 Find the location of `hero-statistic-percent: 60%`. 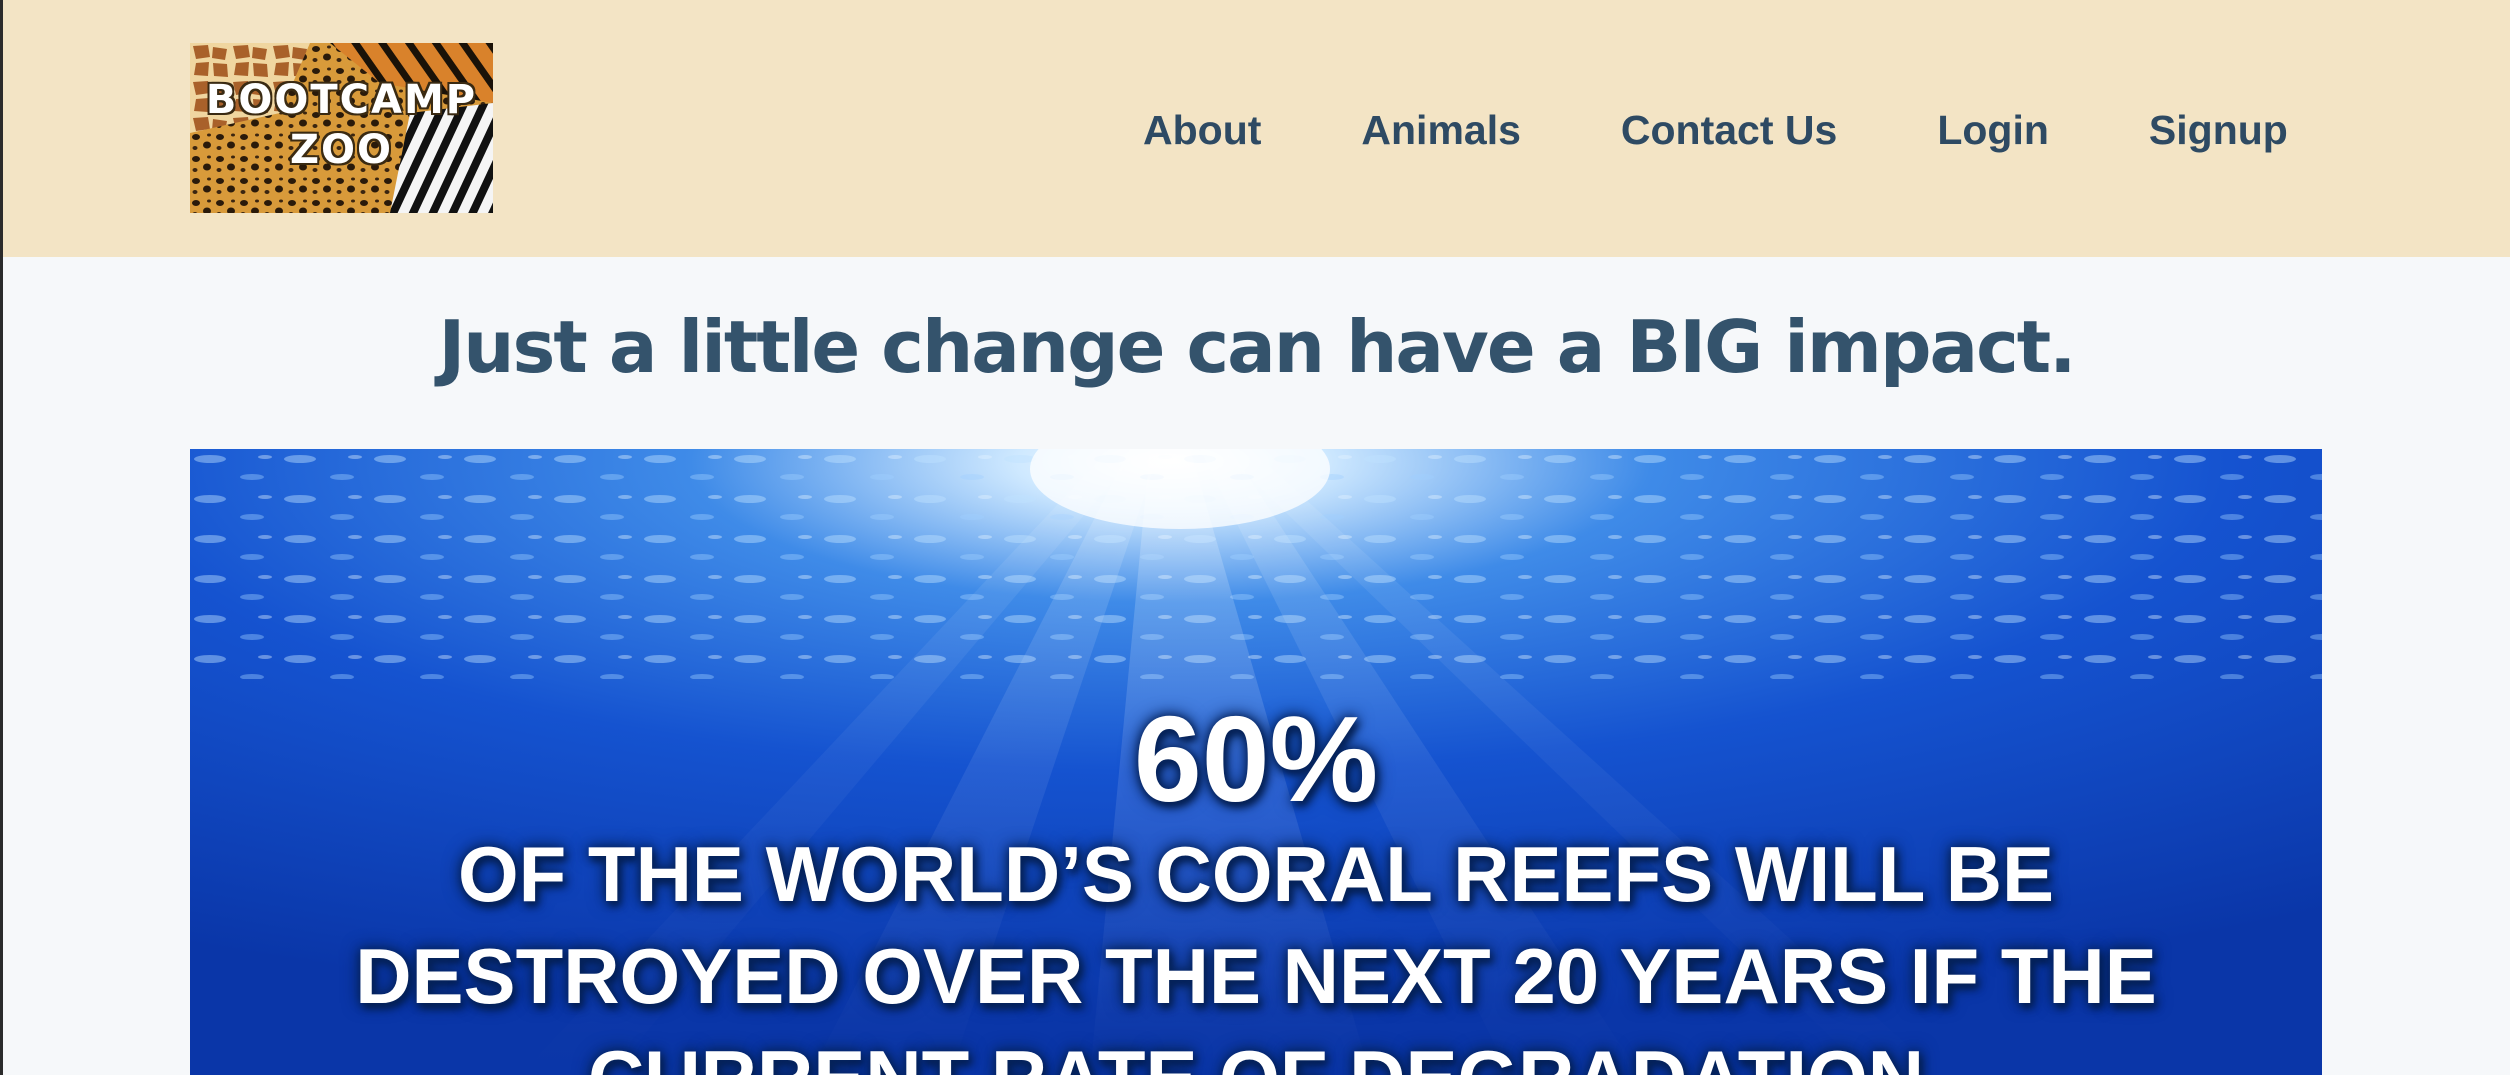

hero-statistic-percent: 60% is located at coordinates (1256, 759).